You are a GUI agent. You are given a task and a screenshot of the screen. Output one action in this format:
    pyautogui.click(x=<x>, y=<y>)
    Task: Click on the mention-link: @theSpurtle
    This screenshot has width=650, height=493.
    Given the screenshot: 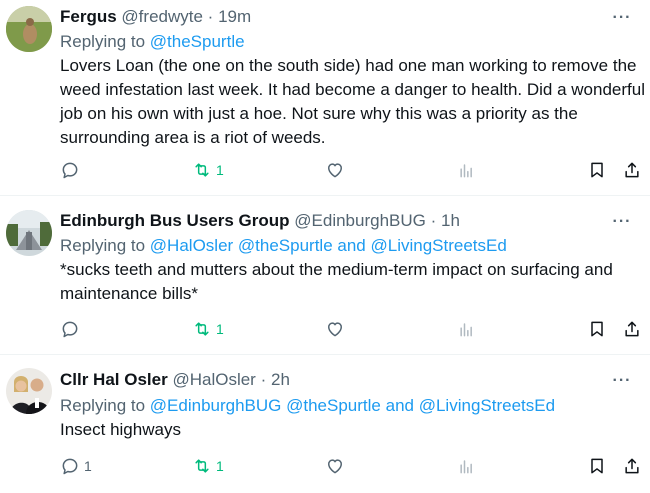 What is the action you would take?
    pyautogui.click(x=197, y=41)
    